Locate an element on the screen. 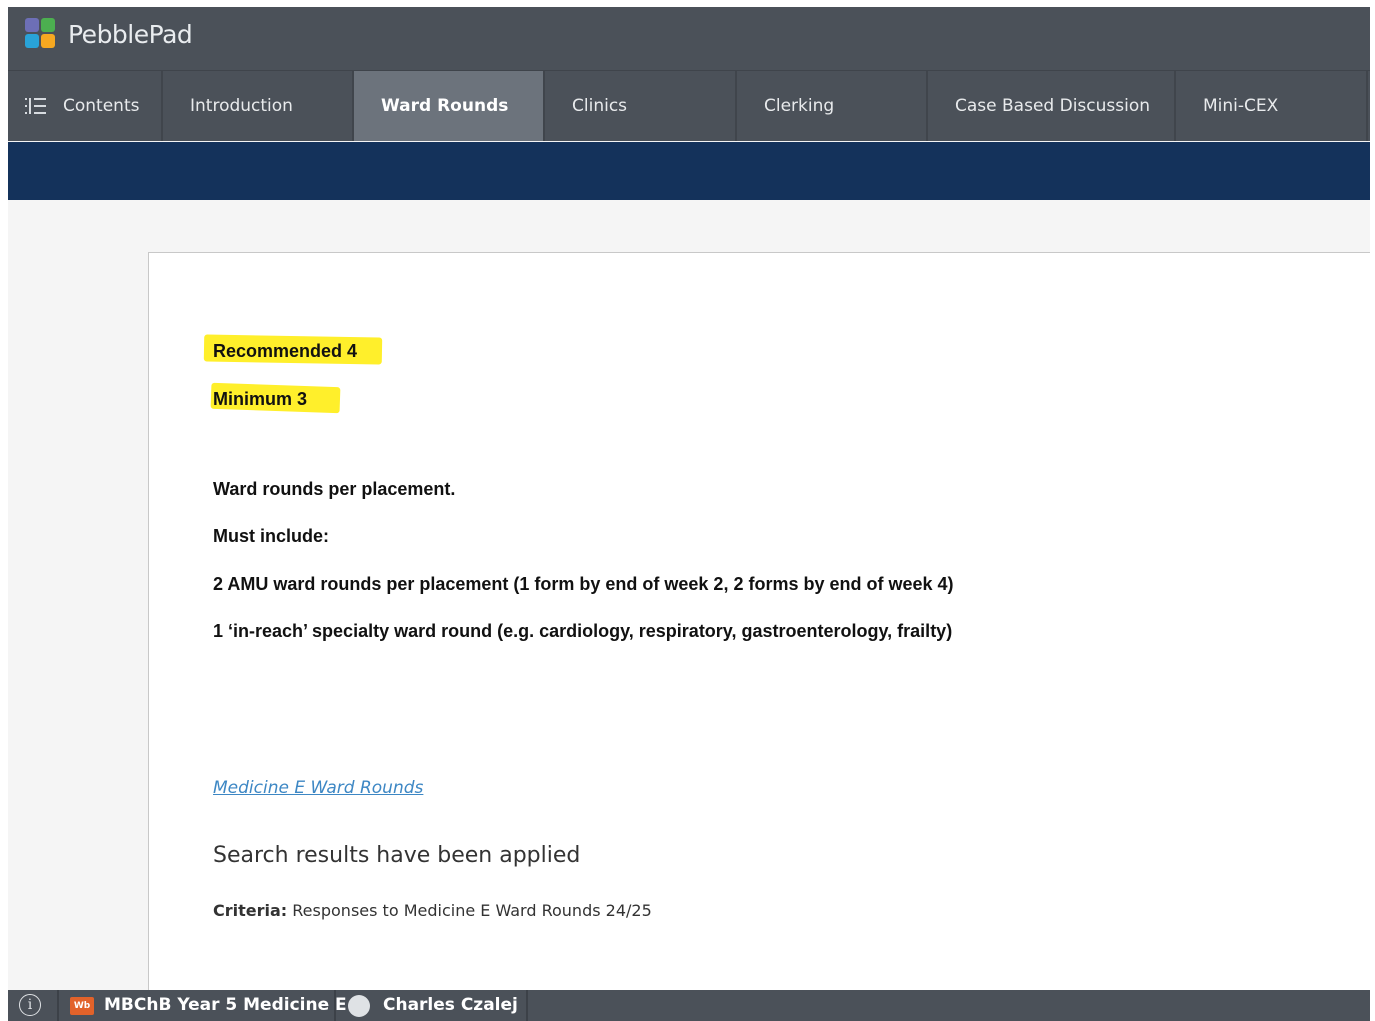  contents-list-icon is located at coordinates (36, 106).